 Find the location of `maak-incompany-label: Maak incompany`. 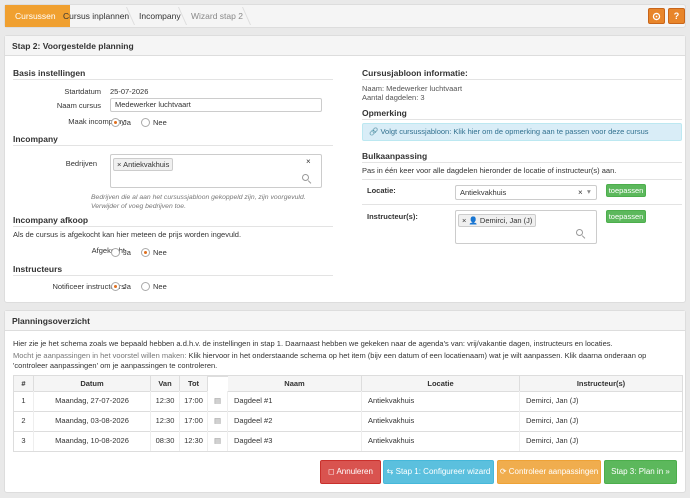

maak-incompany-label: Maak incompany is located at coordinates (96, 121).